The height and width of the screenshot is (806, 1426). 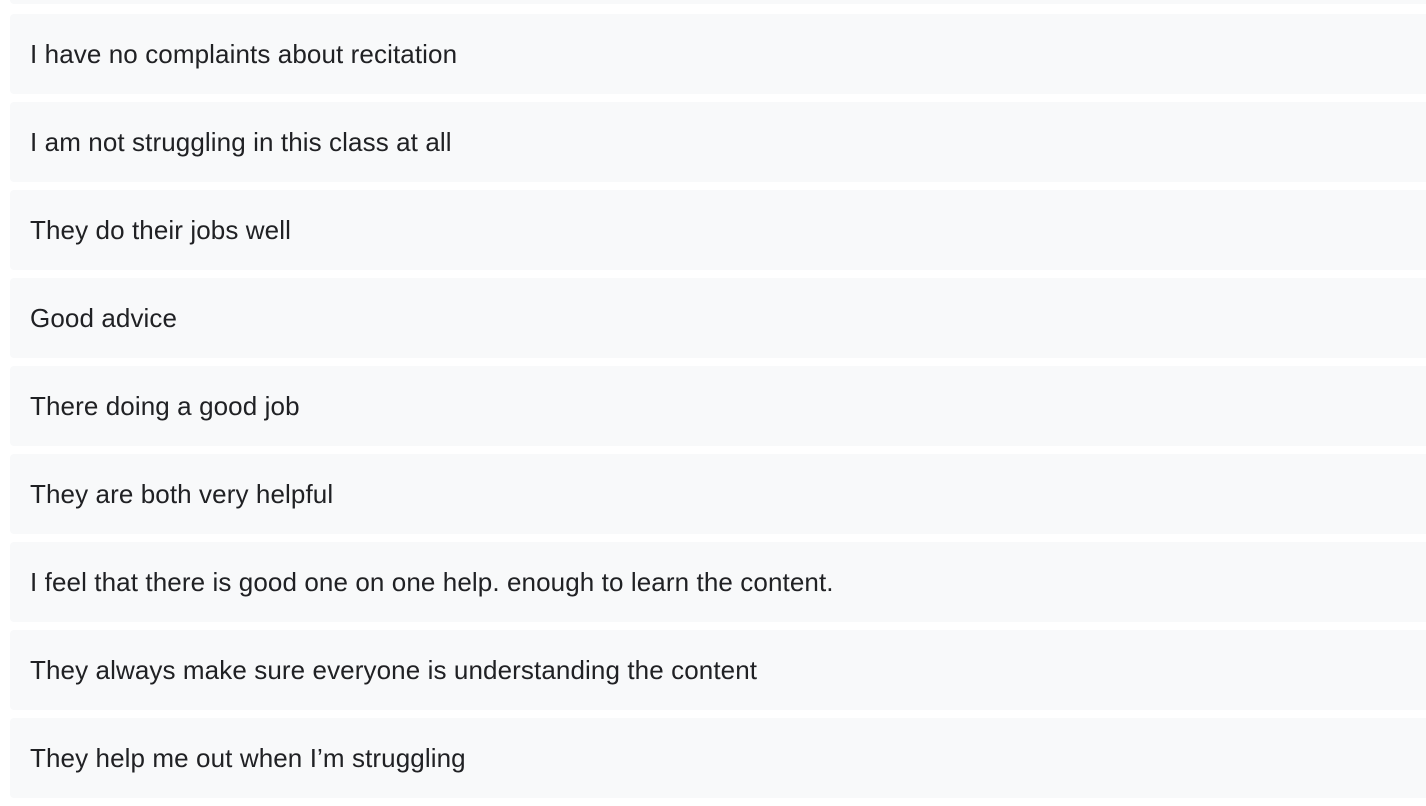 I want to click on response-item-partial, so click(x=718, y=2).